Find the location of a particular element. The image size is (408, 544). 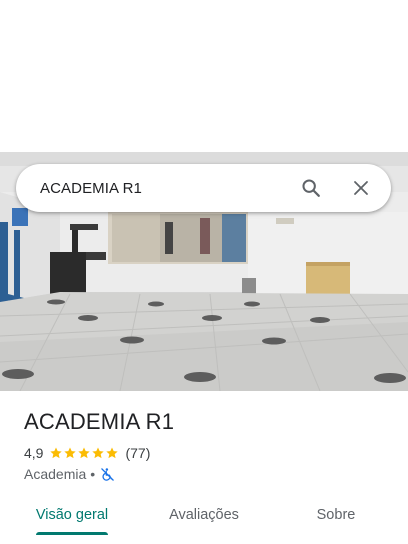

not-wheelchair-accessible-icon is located at coordinates (107, 474).